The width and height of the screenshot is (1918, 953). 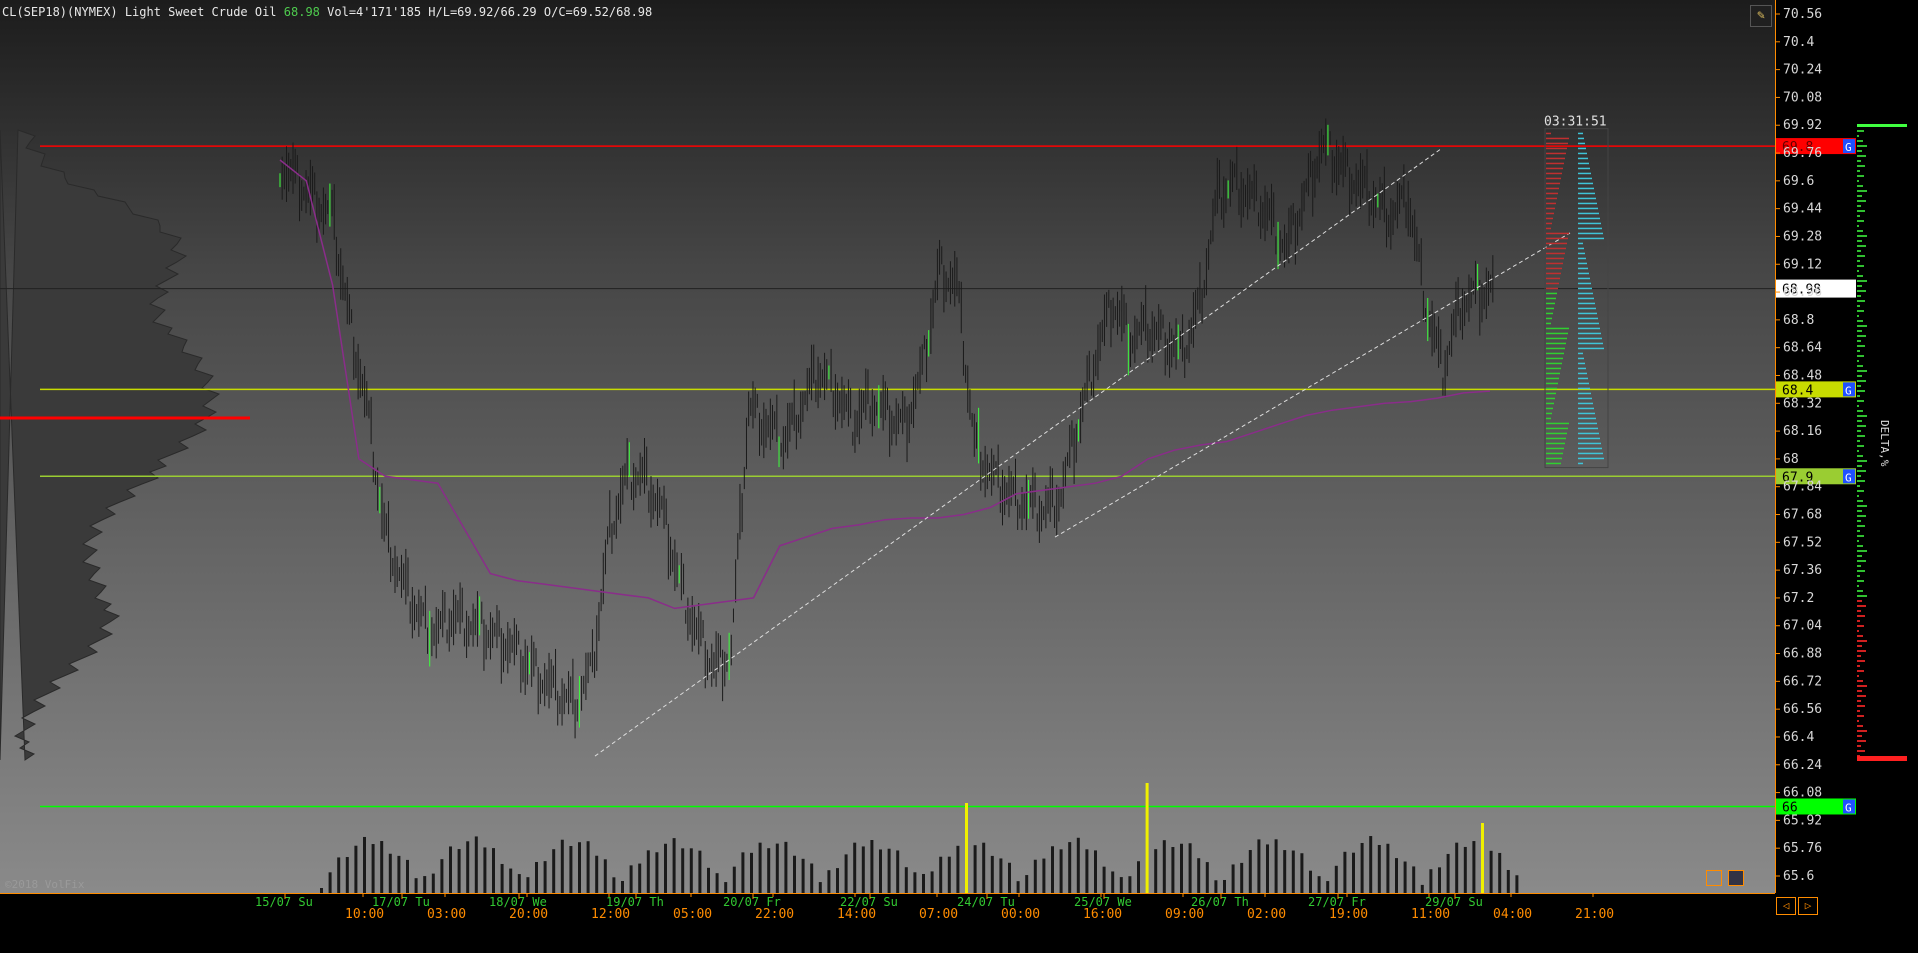 What do you see at coordinates (528, 914) in the screenshot?
I see `time-label-2: 20:00` at bounding box center [528, 914].